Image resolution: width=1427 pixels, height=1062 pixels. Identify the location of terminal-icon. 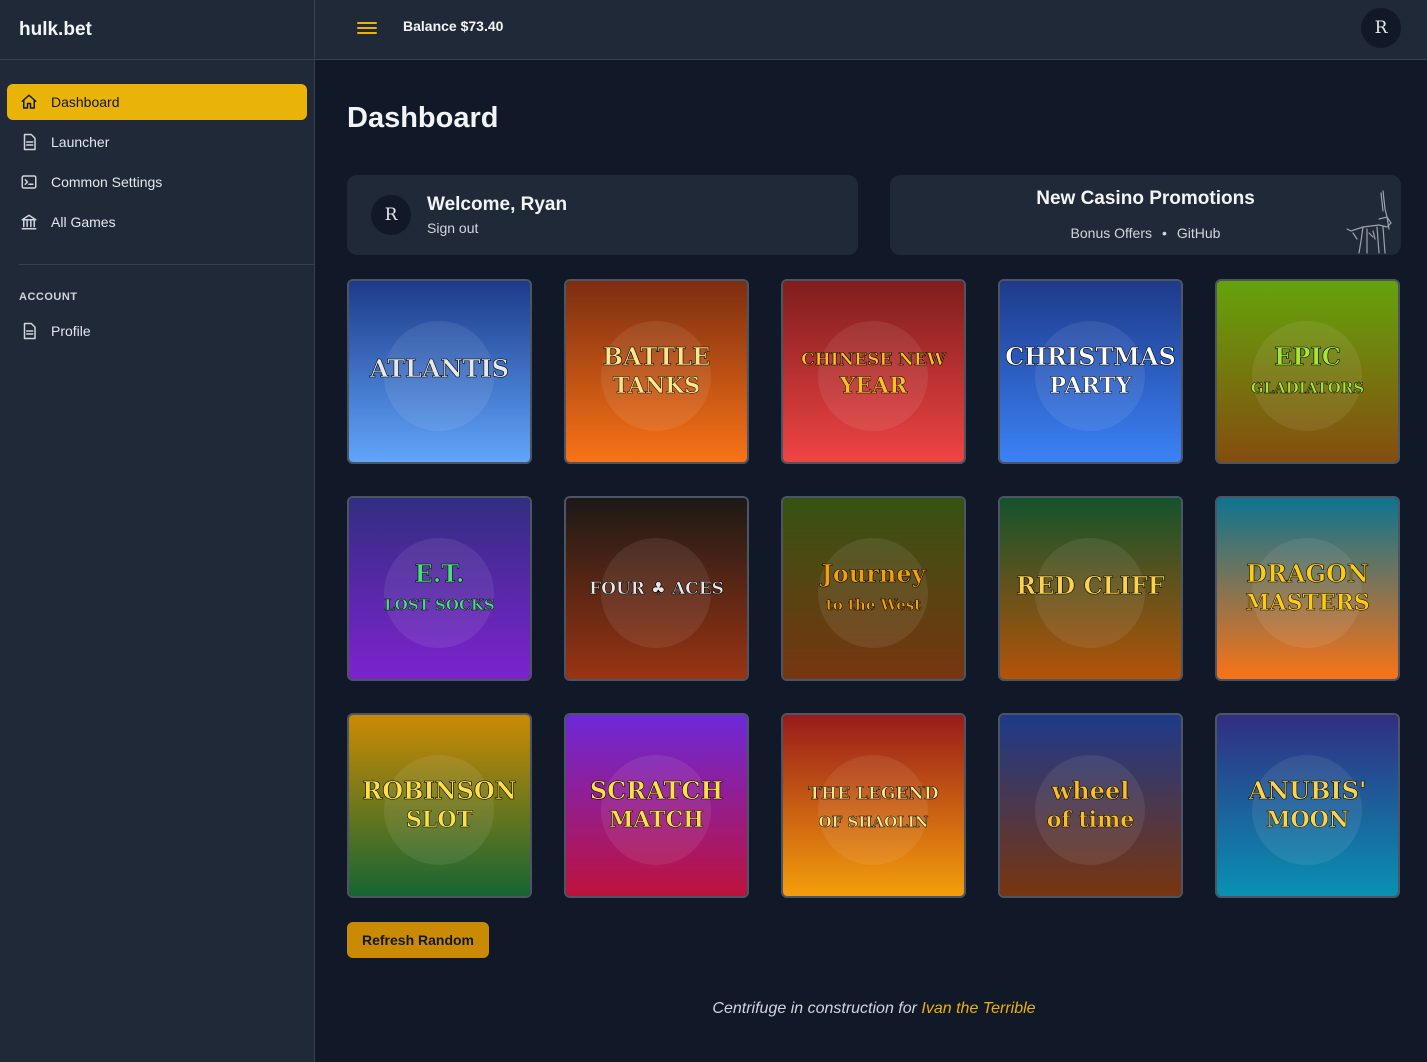
(29, 182).